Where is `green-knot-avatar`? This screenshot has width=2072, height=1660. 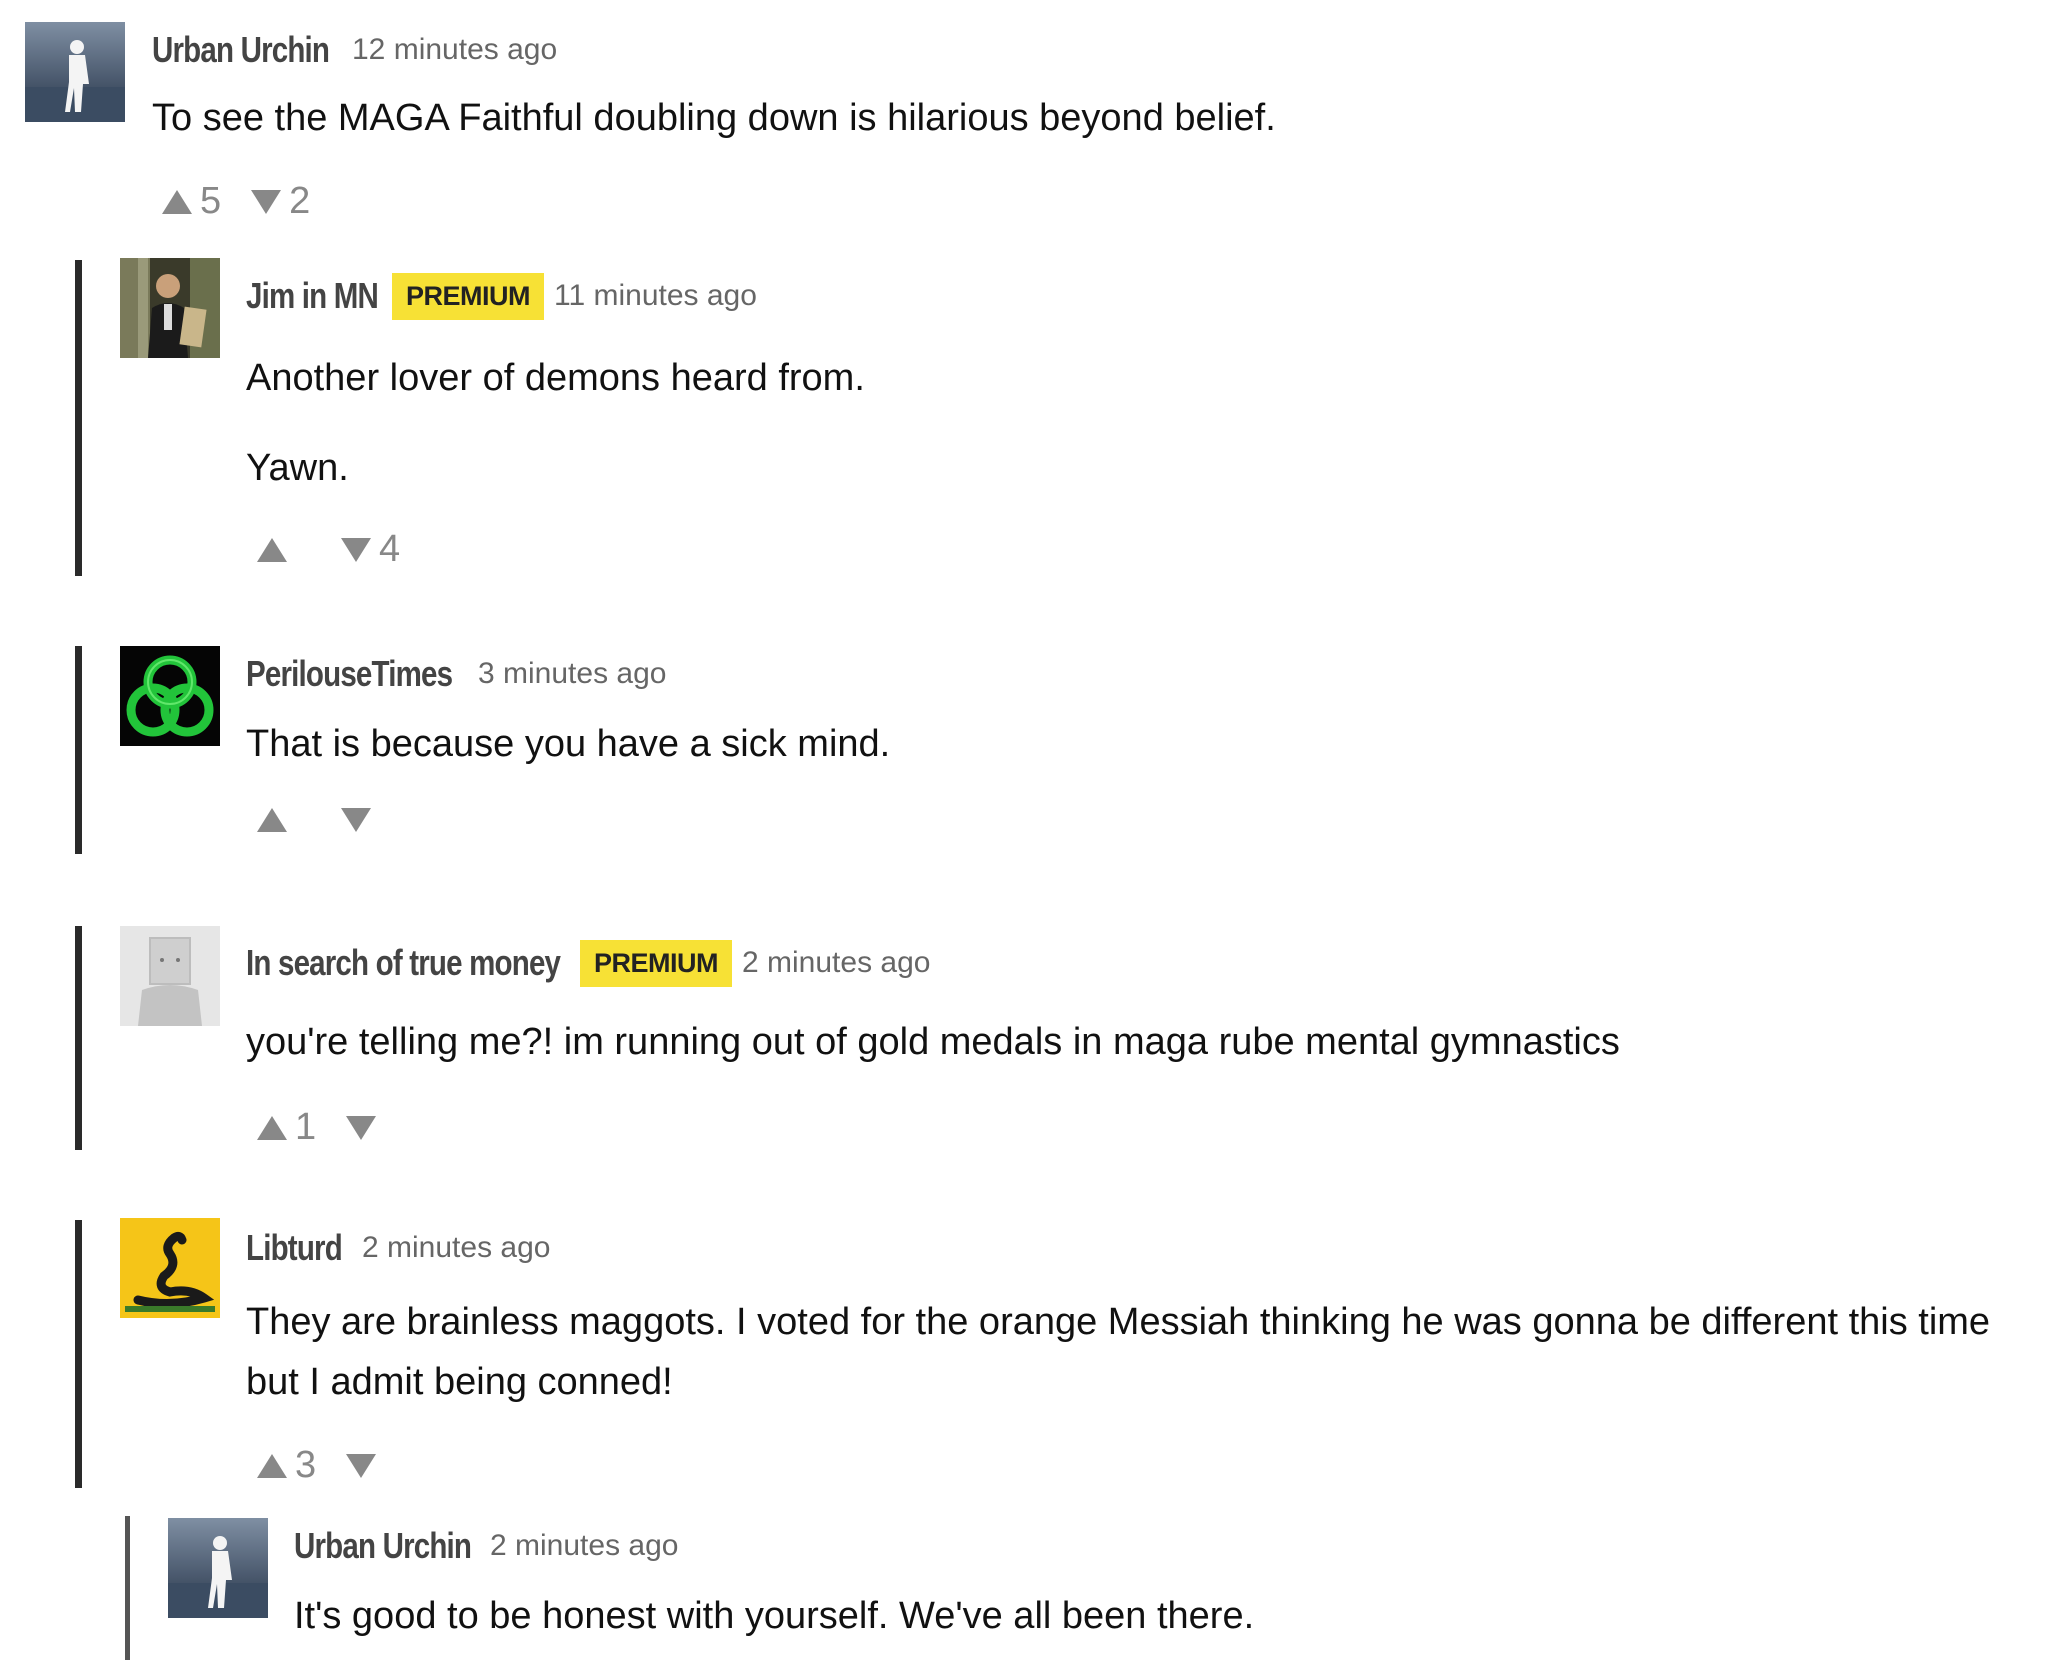 green-knot-avatar is located at coordinates (170, 696).